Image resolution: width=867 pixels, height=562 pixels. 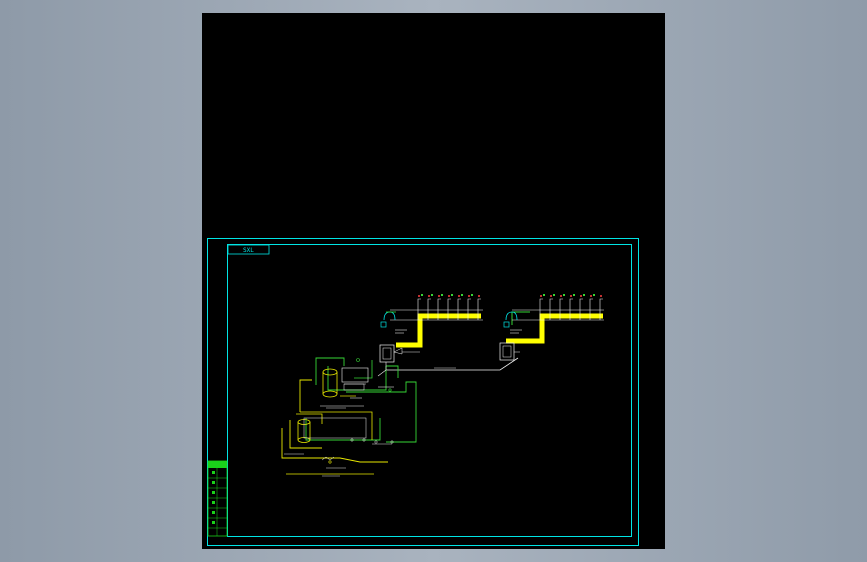 I want to click on riser-left, so click(x=431, y=328).